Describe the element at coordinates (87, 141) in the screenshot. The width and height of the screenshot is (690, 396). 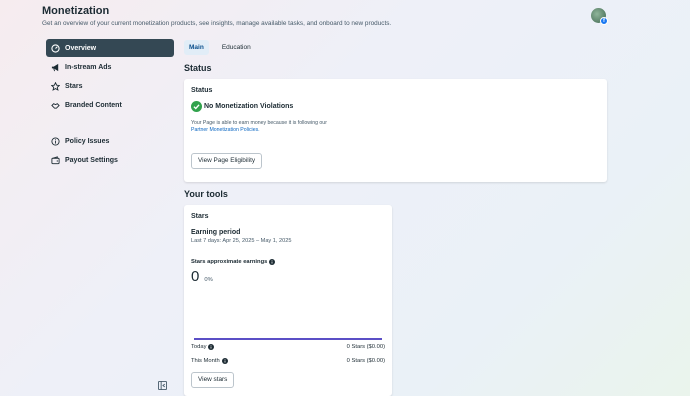
I see `sidebar-item-label: Policy Issues` at that location.